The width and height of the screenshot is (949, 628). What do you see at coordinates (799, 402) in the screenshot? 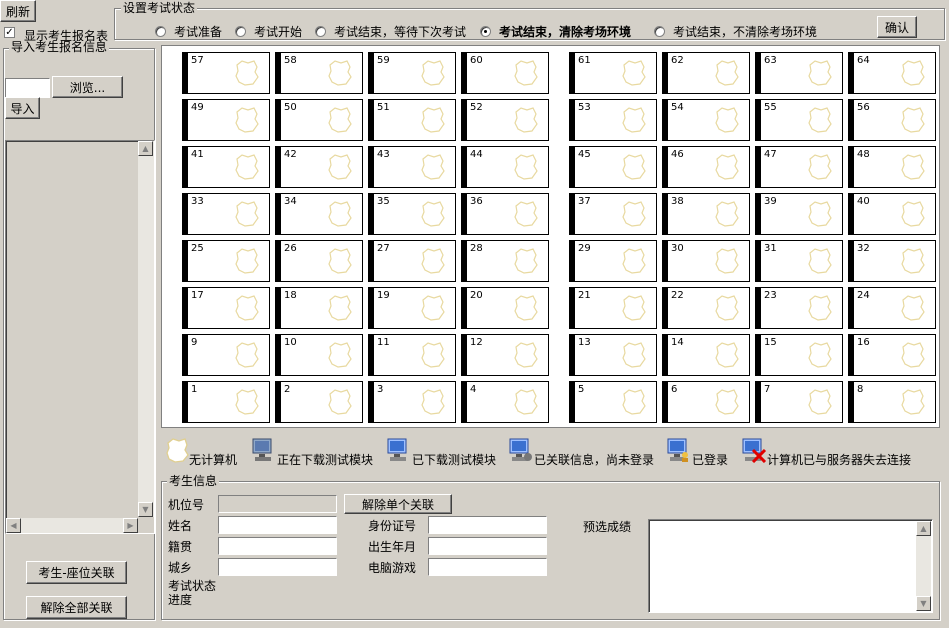
I see `seat-cell: 7` at bounding box center [799, 402].